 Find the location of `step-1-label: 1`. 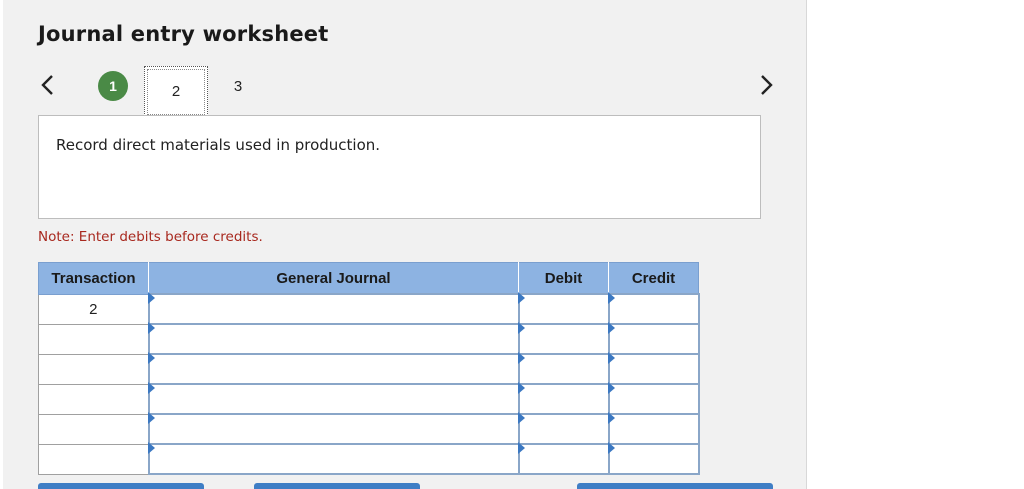

step-1-label: 1 is located at coordinates (113, 86).